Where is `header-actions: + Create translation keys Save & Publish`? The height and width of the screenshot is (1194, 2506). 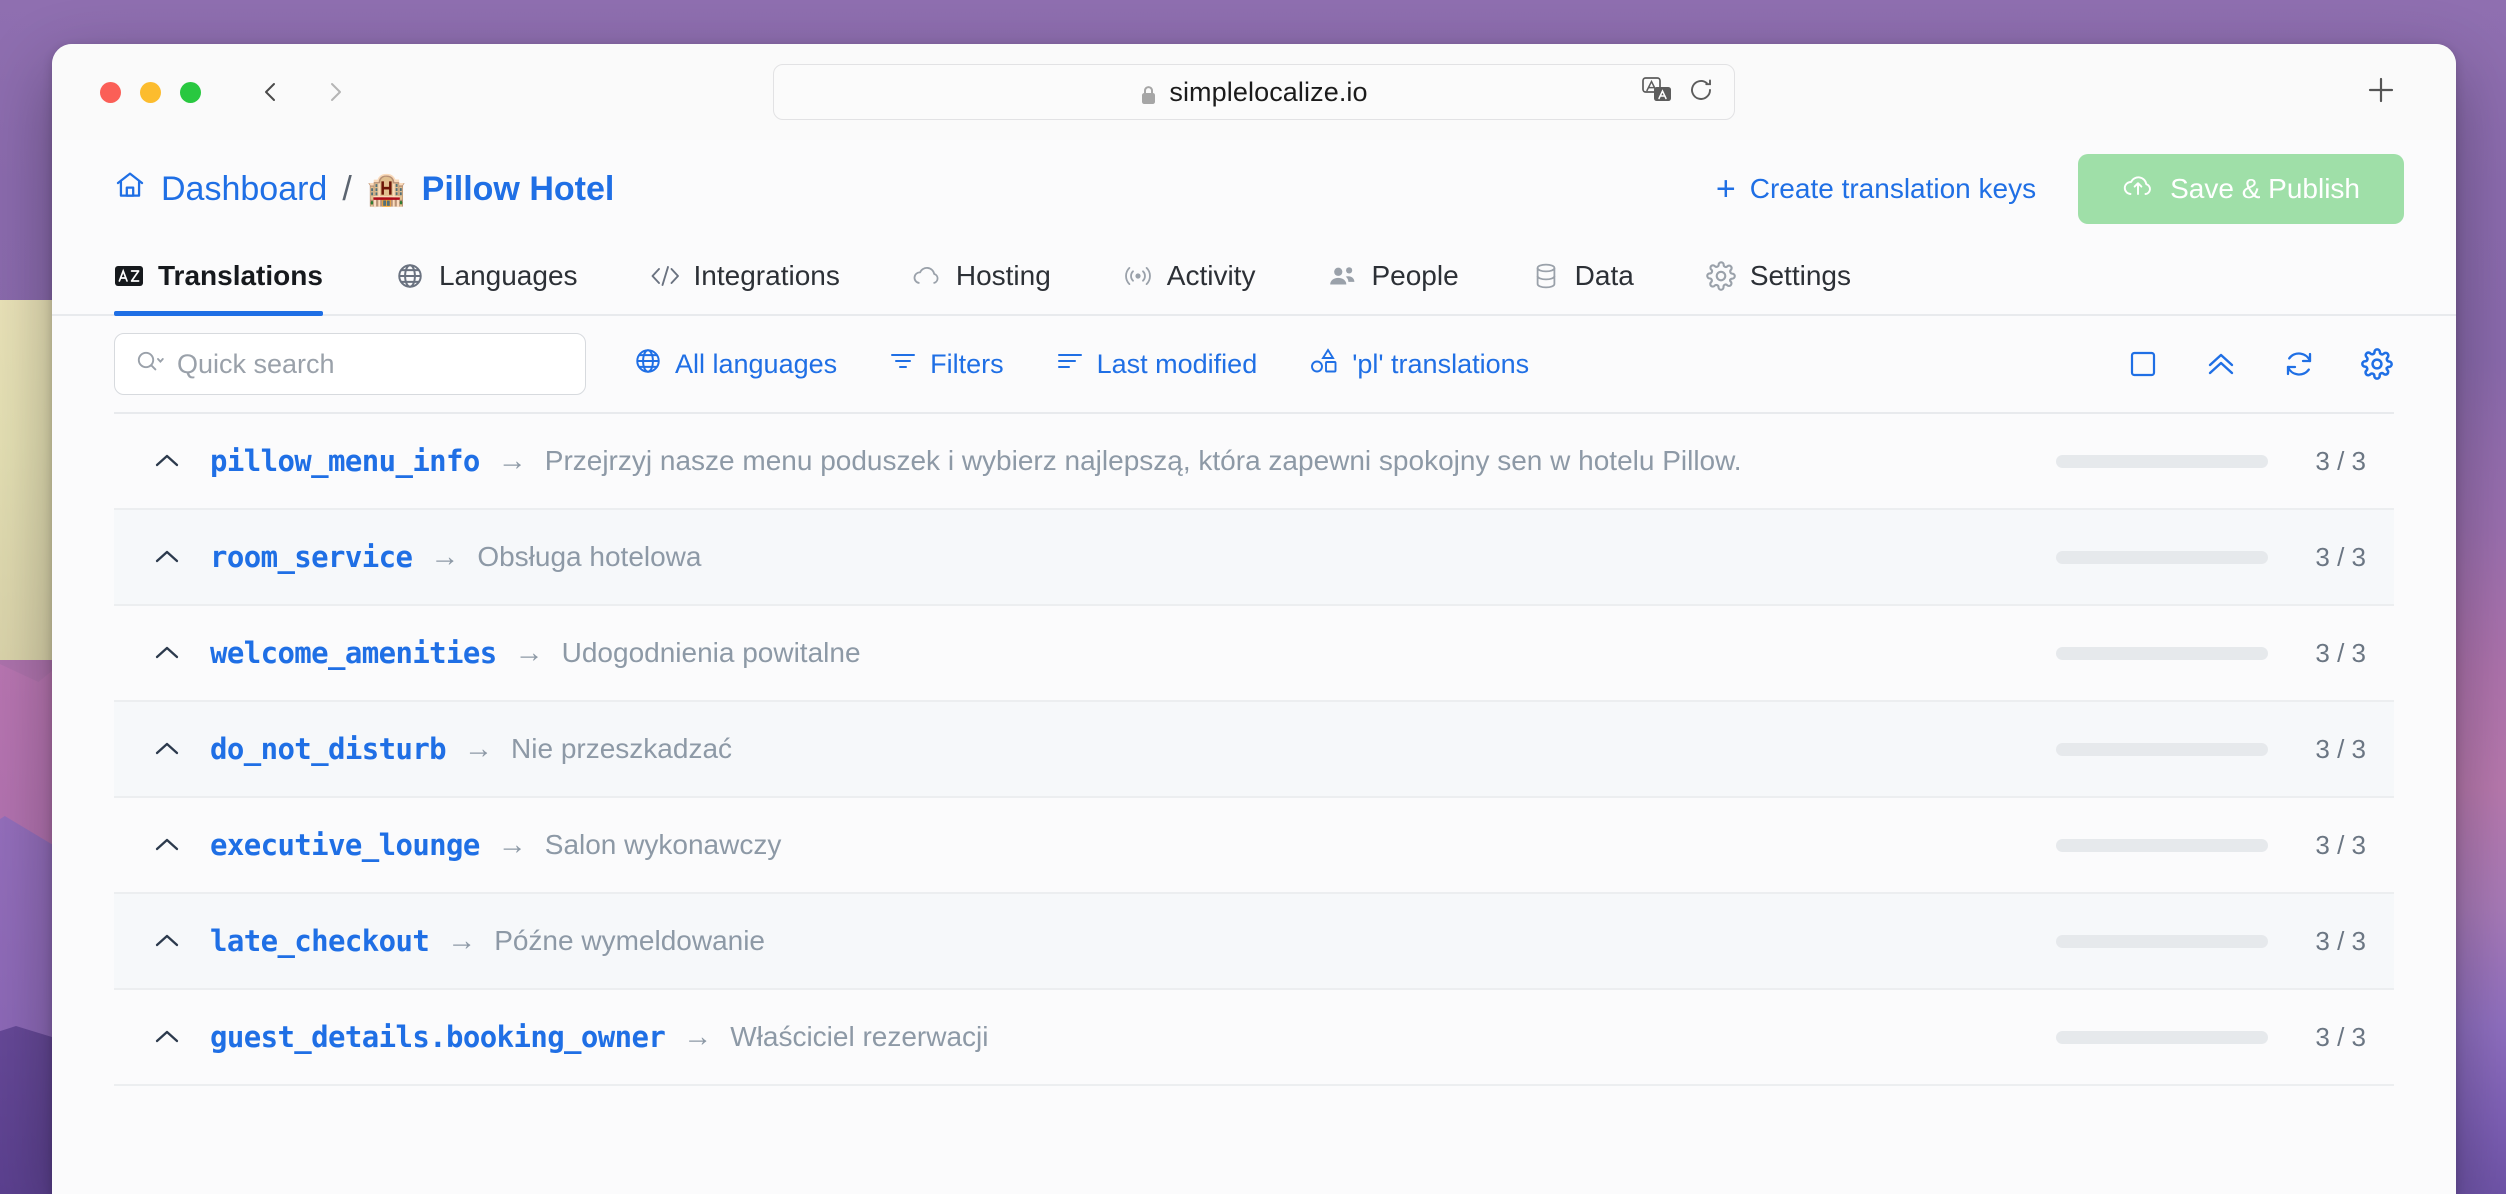 header-actions: + Create translation keys Save & Publish is located at coordinates (2060, 189).